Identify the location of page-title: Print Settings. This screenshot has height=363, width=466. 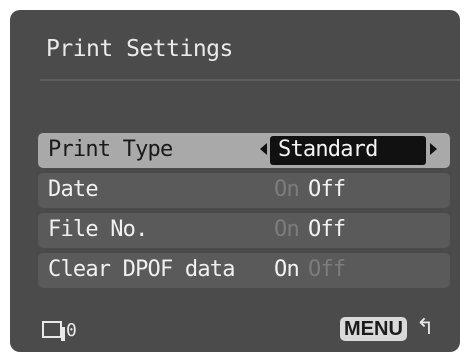
(139, 49).